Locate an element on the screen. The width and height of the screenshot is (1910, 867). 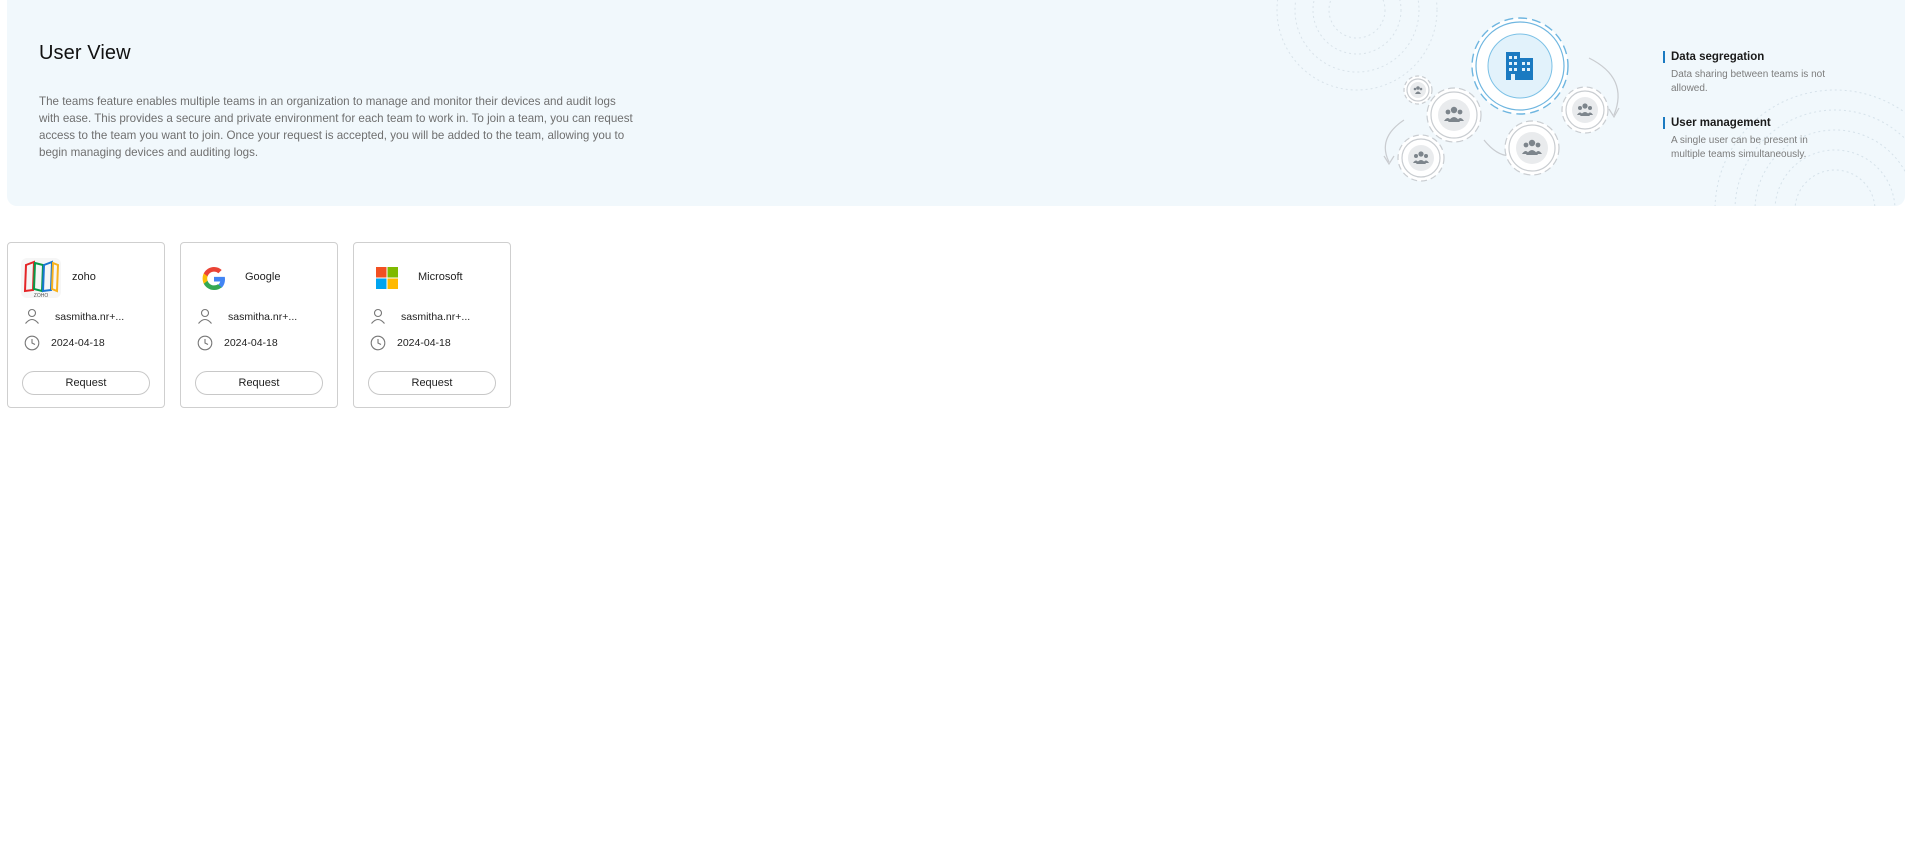
teams-gears-illustration is located at coordinates (1448, 91).